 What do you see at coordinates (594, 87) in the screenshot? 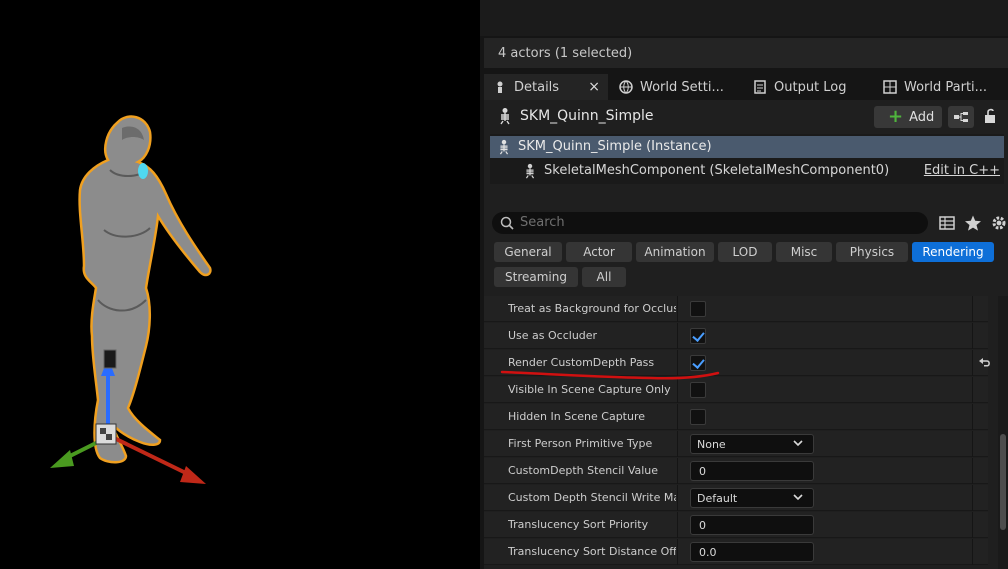
I see `close-icon: ×` at bounding box center [594, 87].